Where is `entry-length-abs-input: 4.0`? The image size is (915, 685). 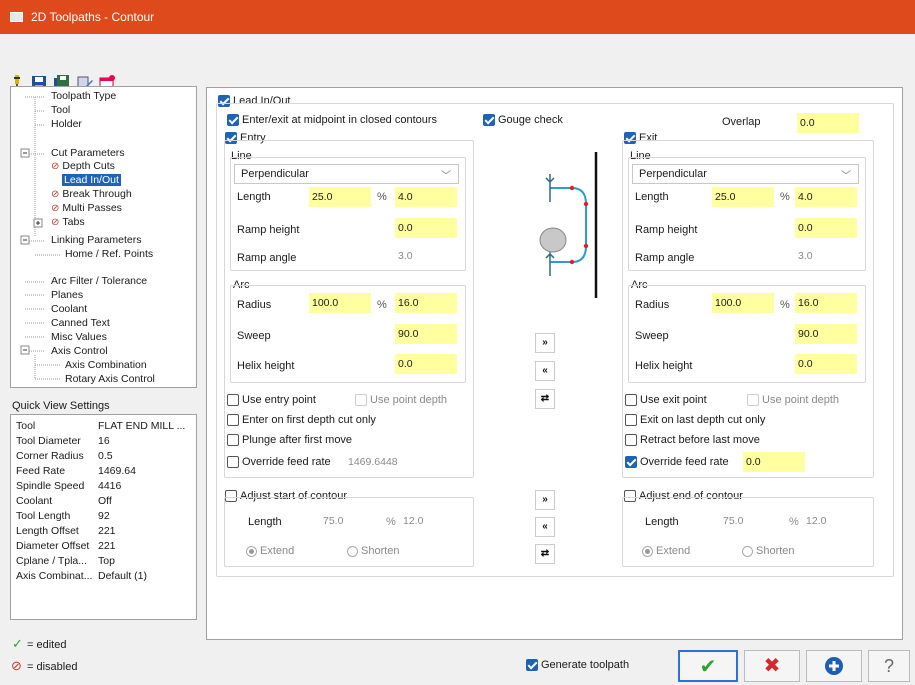 entry-length-abs-input: 4.0 is located at coordinates (426, 197).